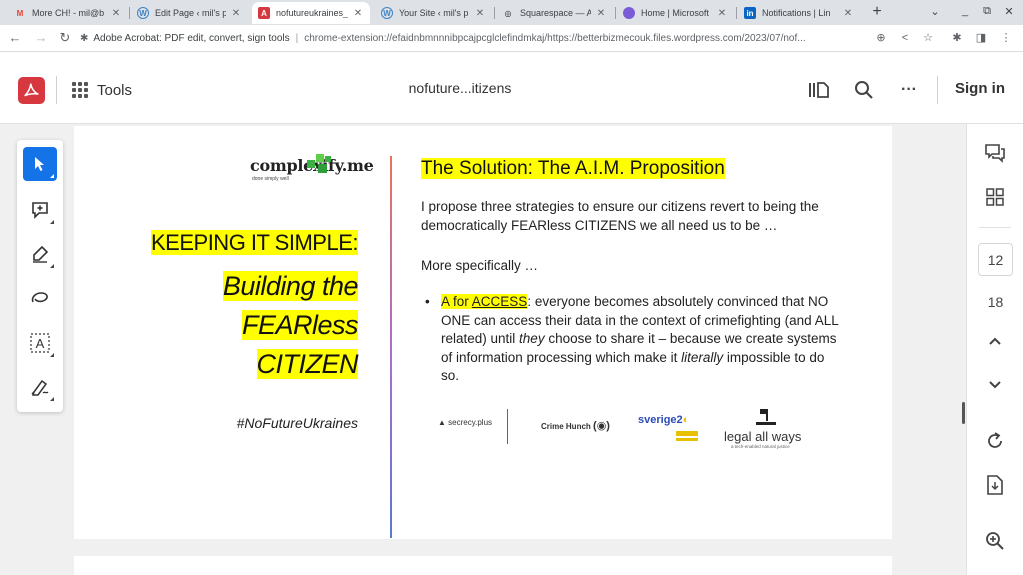 The width and height of the screenshot is (1023, 575). I want to click on freehand-draw-icon, so click(39, 297).